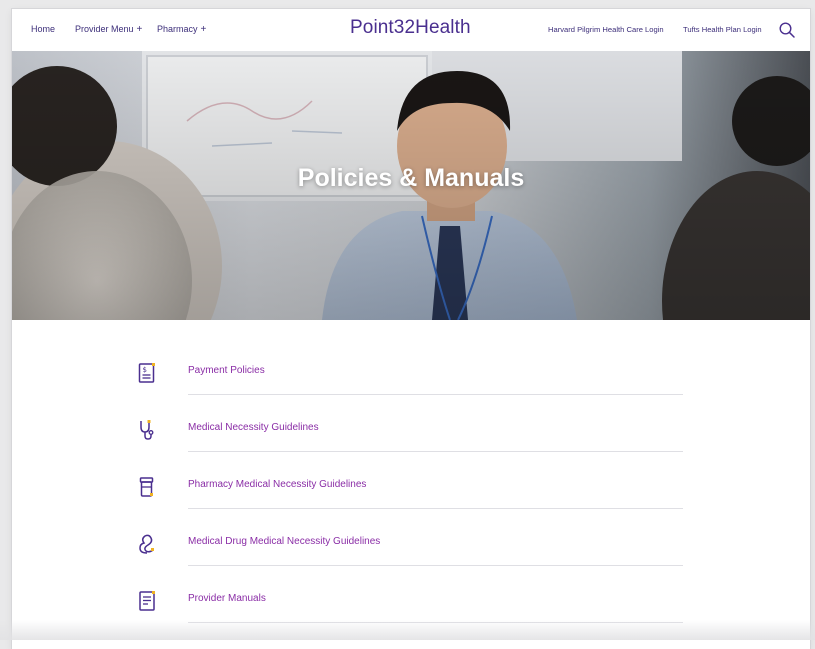  I want to click on list-item-payment-policies: $ Payment Policies, so click(410, 376).